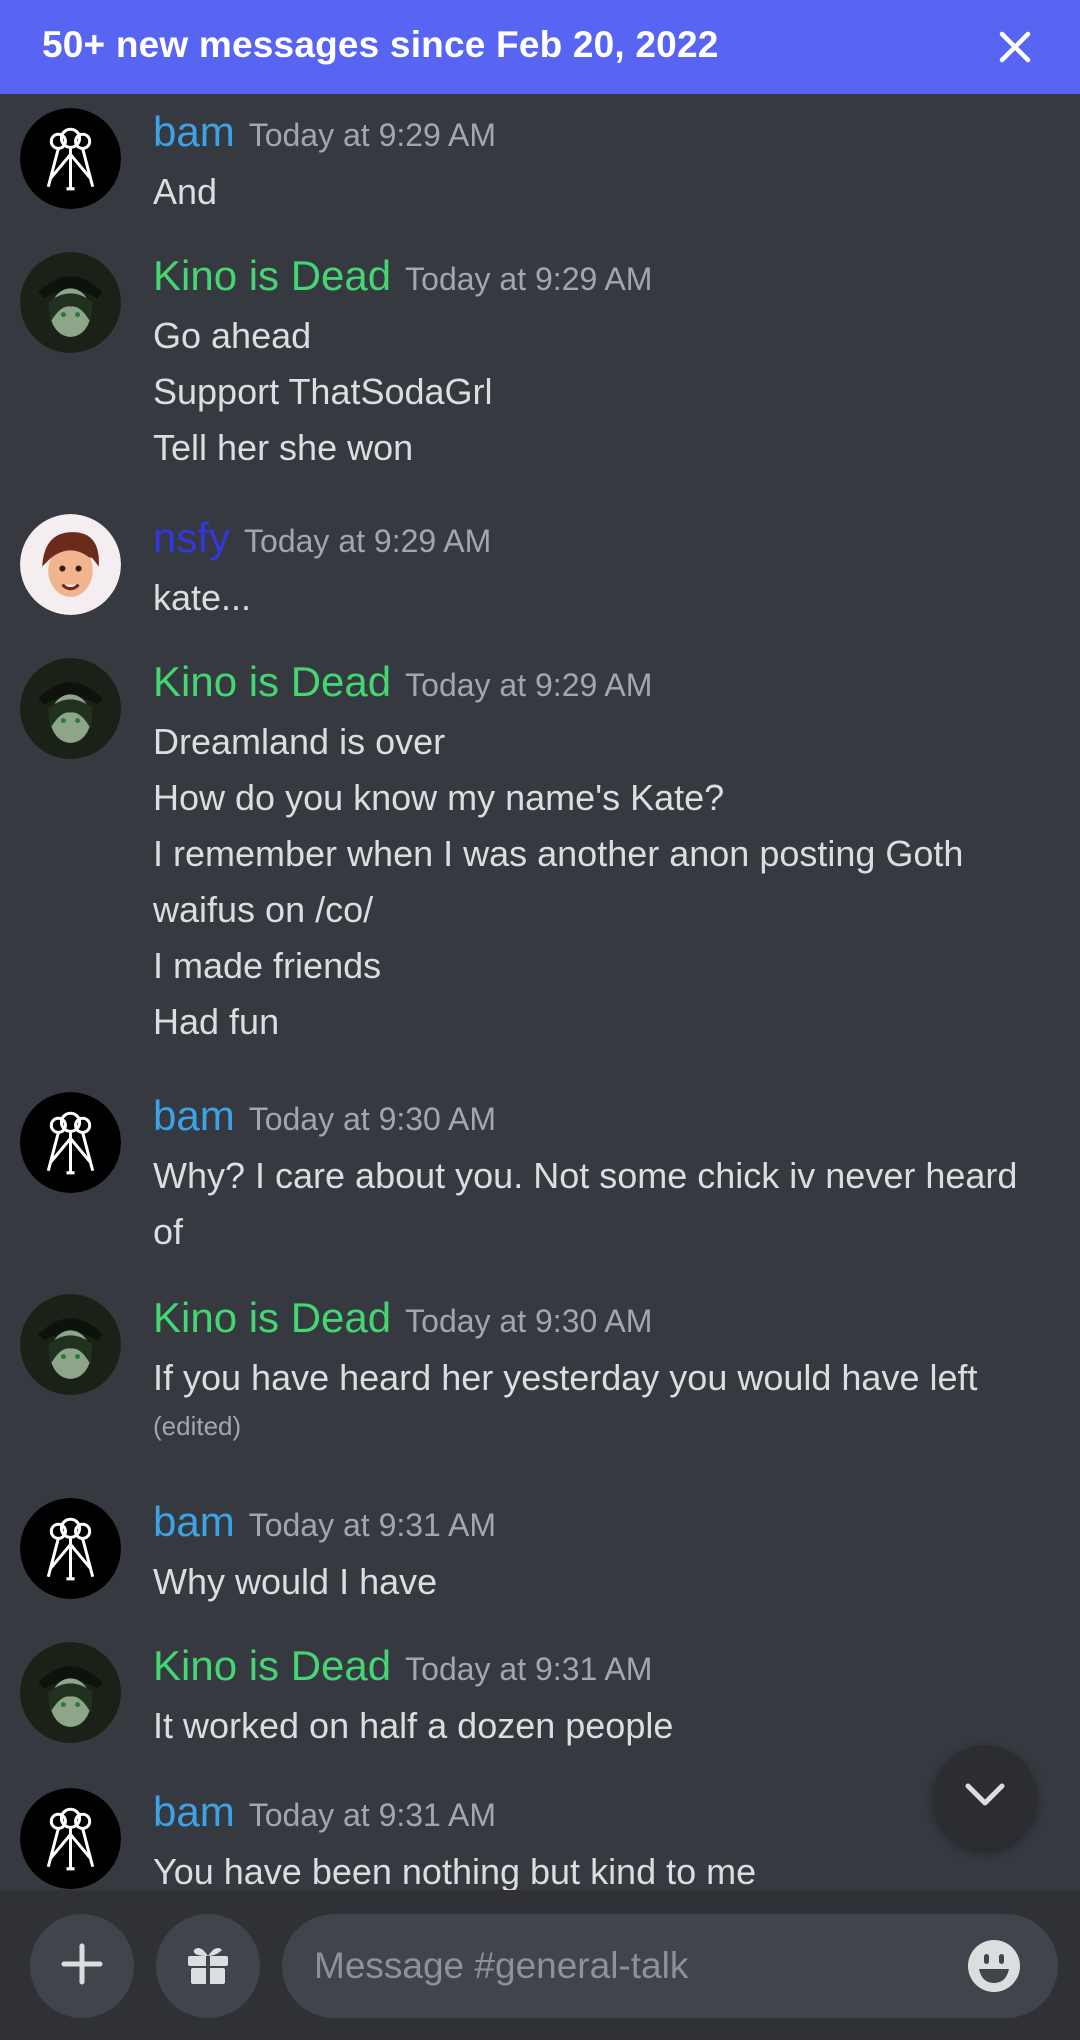 The image size is (1080, 2040). I want to click on add-attachment-button, so click(82, 1966).